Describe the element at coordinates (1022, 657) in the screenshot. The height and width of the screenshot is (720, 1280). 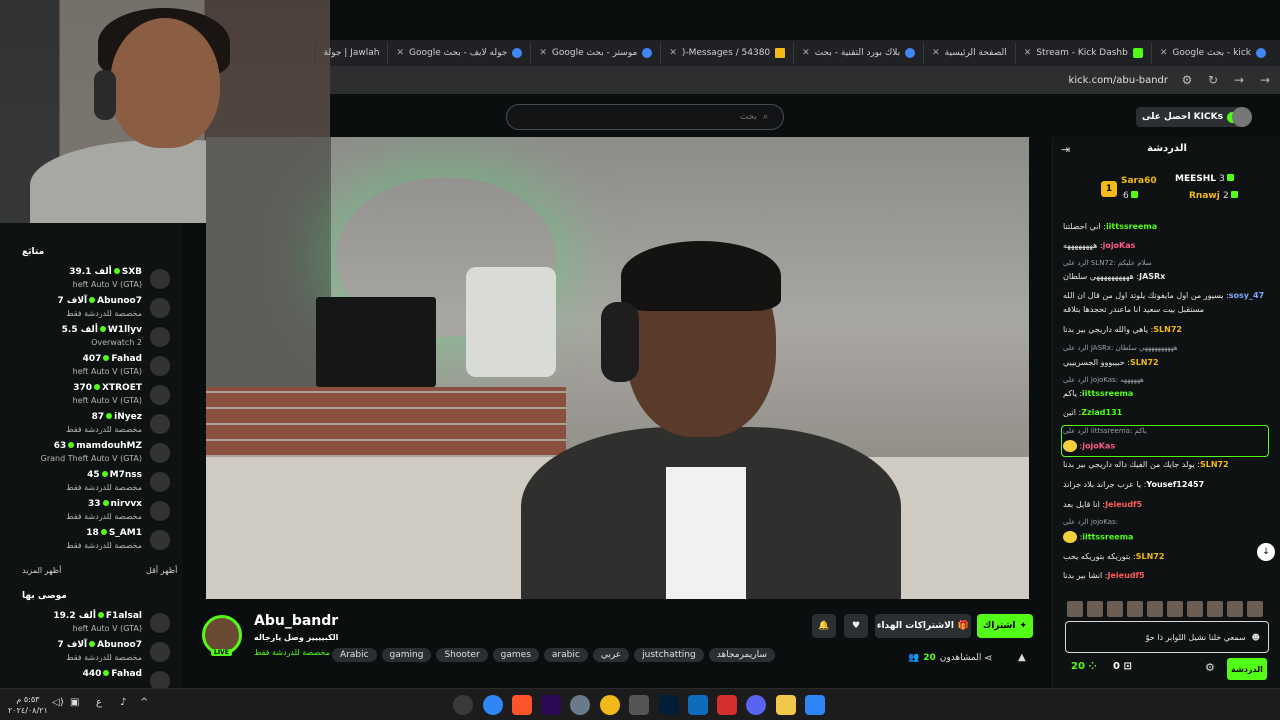
I see `report-icon: ▲` at that location.